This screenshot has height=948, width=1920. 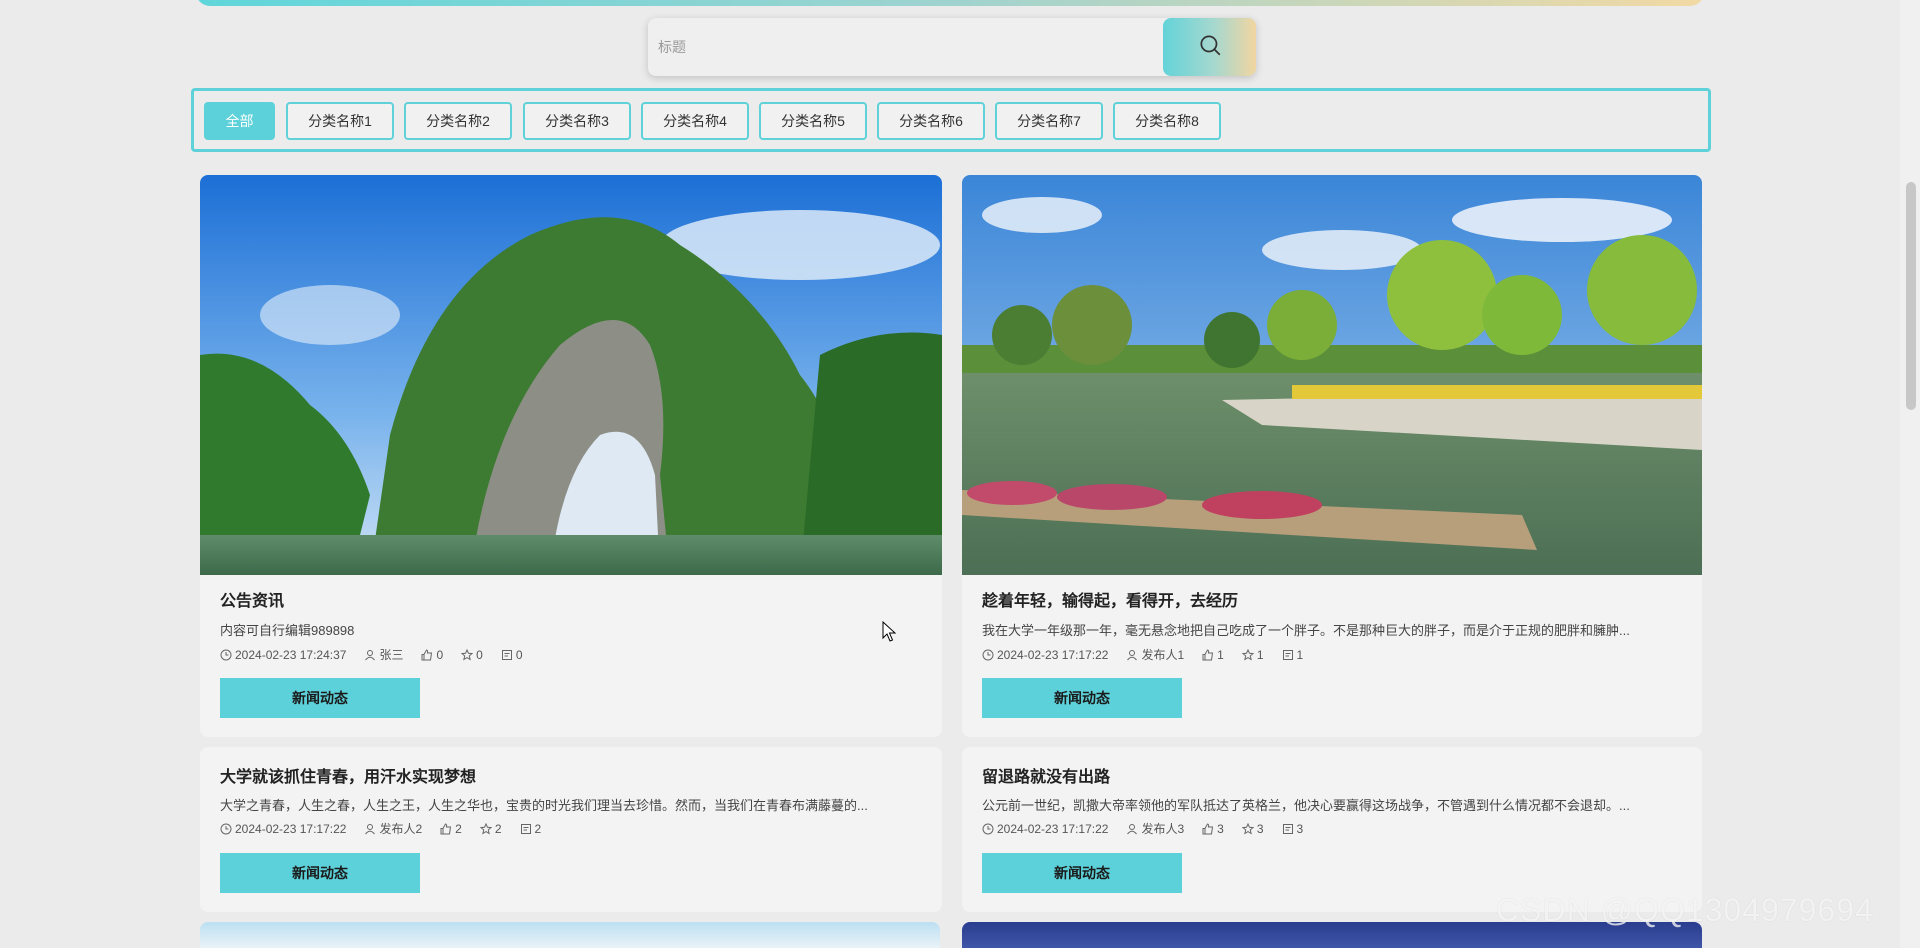 I want to click on watermark: CSDN @QQ1304979694, so click(x=1685, y=910).